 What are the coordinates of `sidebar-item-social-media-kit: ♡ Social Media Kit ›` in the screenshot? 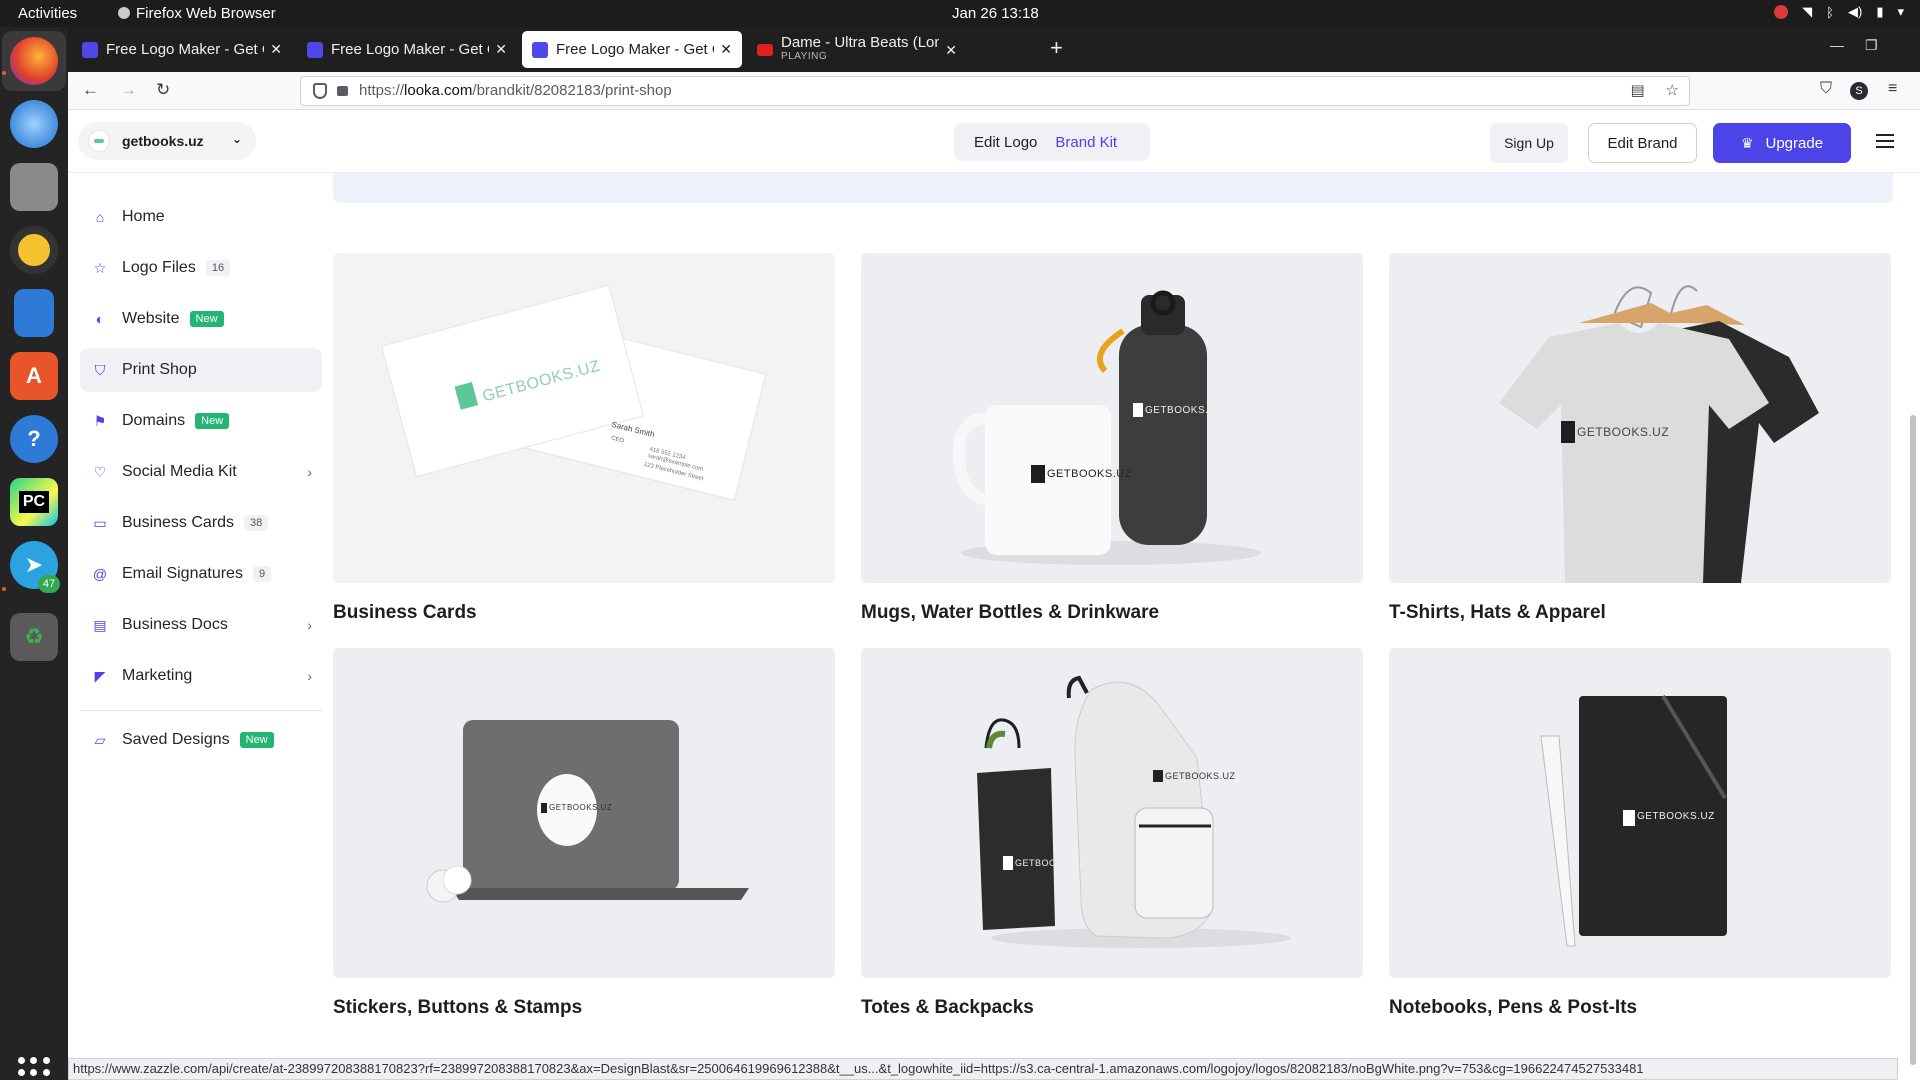 It's located at (201, 472).